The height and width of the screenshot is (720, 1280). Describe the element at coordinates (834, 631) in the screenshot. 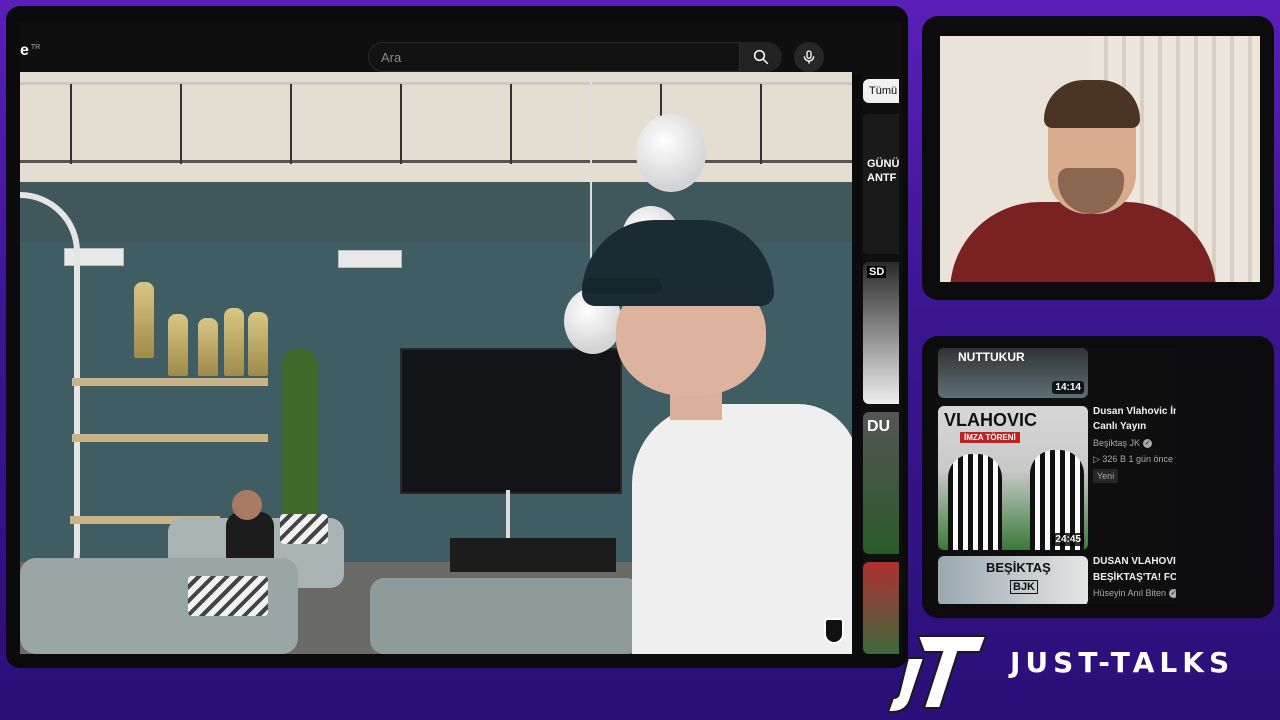

I see `club-crest-icon` at that location.